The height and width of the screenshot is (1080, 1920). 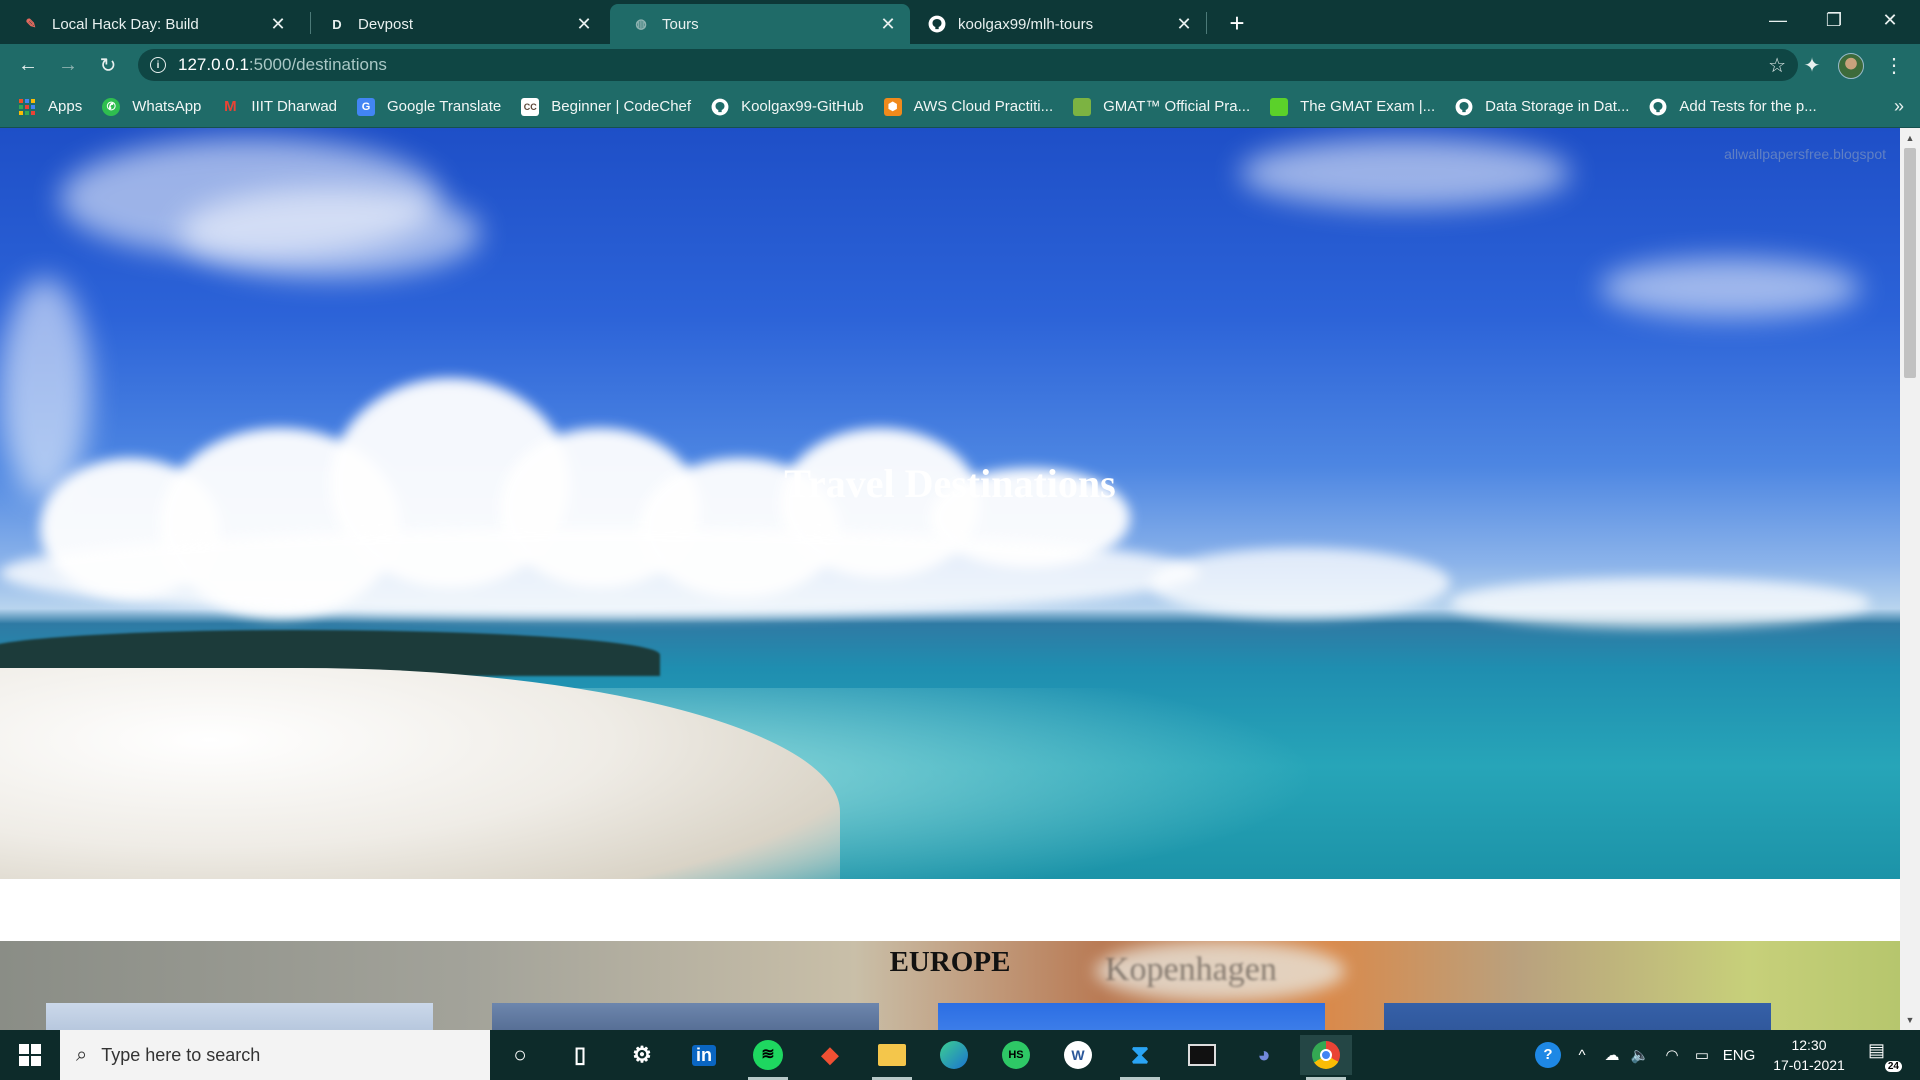 What do you see at coordinates (111, 106) in the screenshot?
I see `whatsapp-icon: ✆` at bounding box center [111, 106].